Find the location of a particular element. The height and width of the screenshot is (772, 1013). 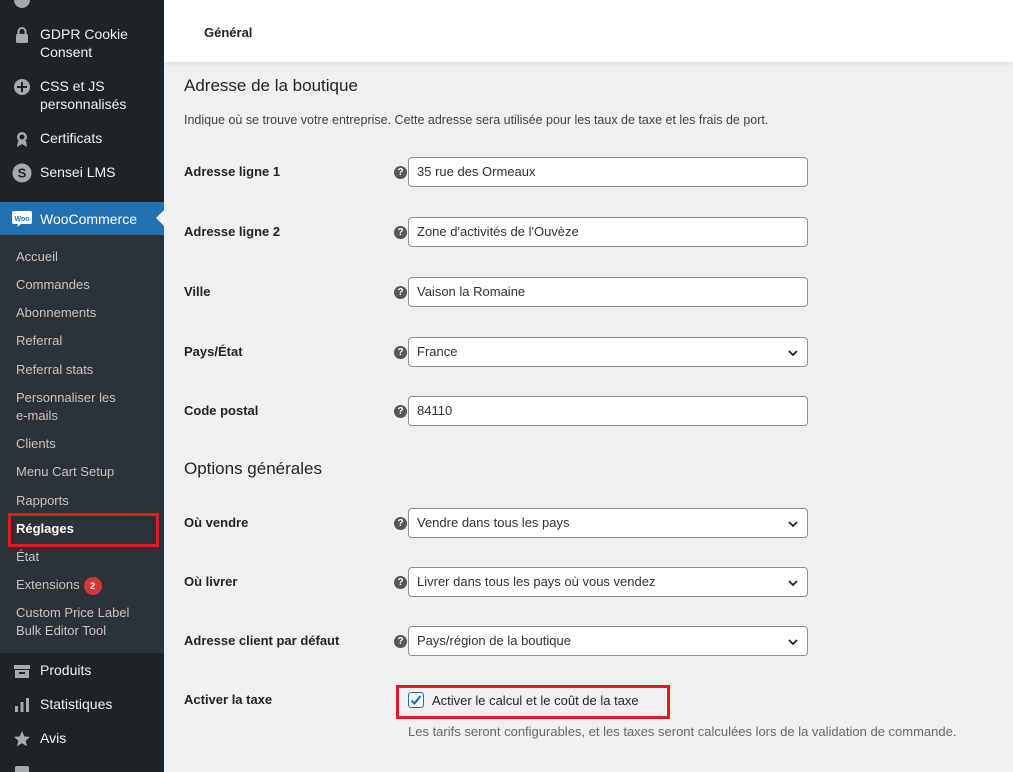

sidebar-item-produits: Produits is located at coordinates (82, 671).